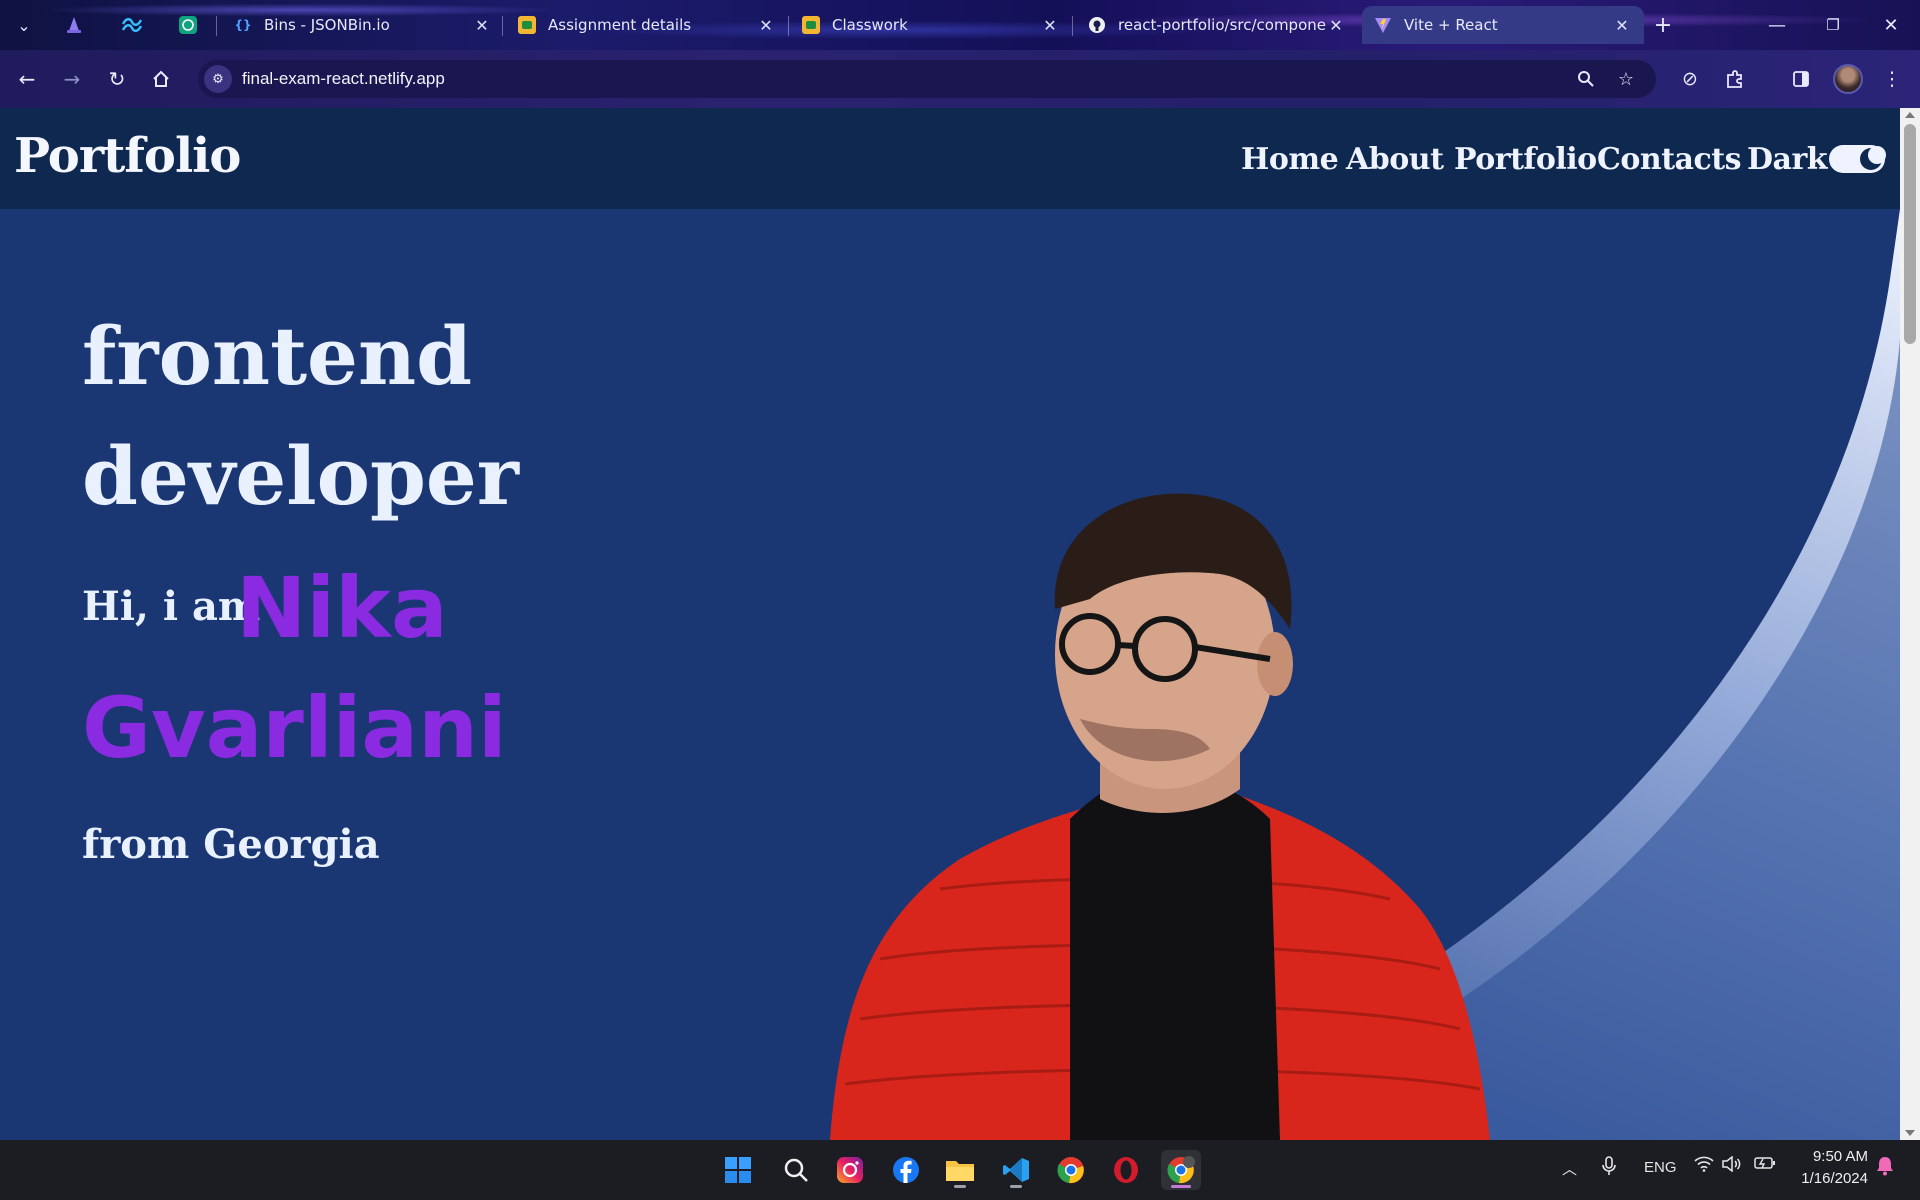  What do you see at coordinates (1222, 25) in the screenshot?
I see `tab-title: react-portfolio/src/componen` at bounding box center [1222, 25].